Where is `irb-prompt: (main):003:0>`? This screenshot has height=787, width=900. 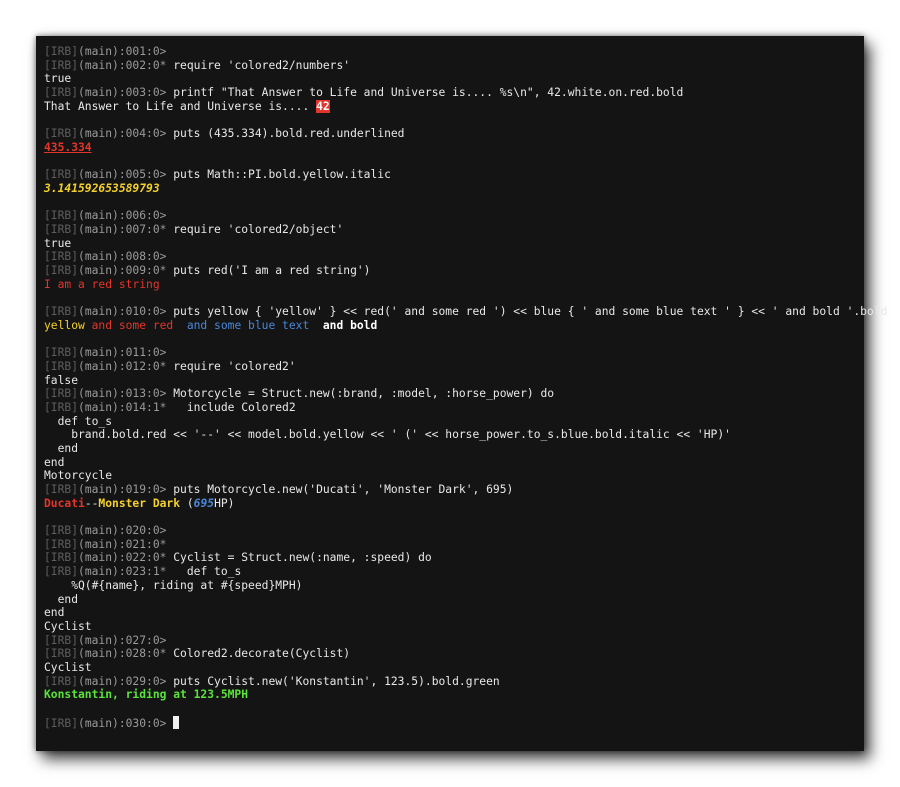
irb-prompt: (main):003:0> is located at coordinates (122, 93).